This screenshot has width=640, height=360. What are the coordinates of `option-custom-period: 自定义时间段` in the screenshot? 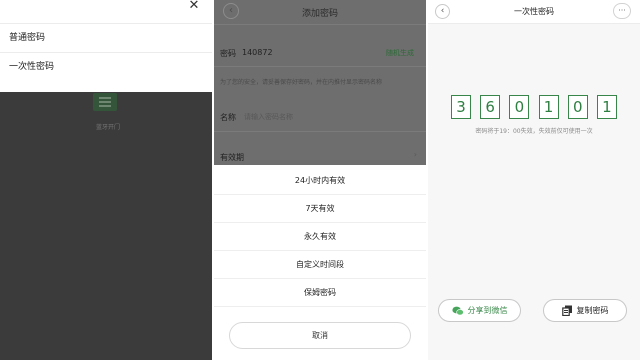 It's located at (320, 265).